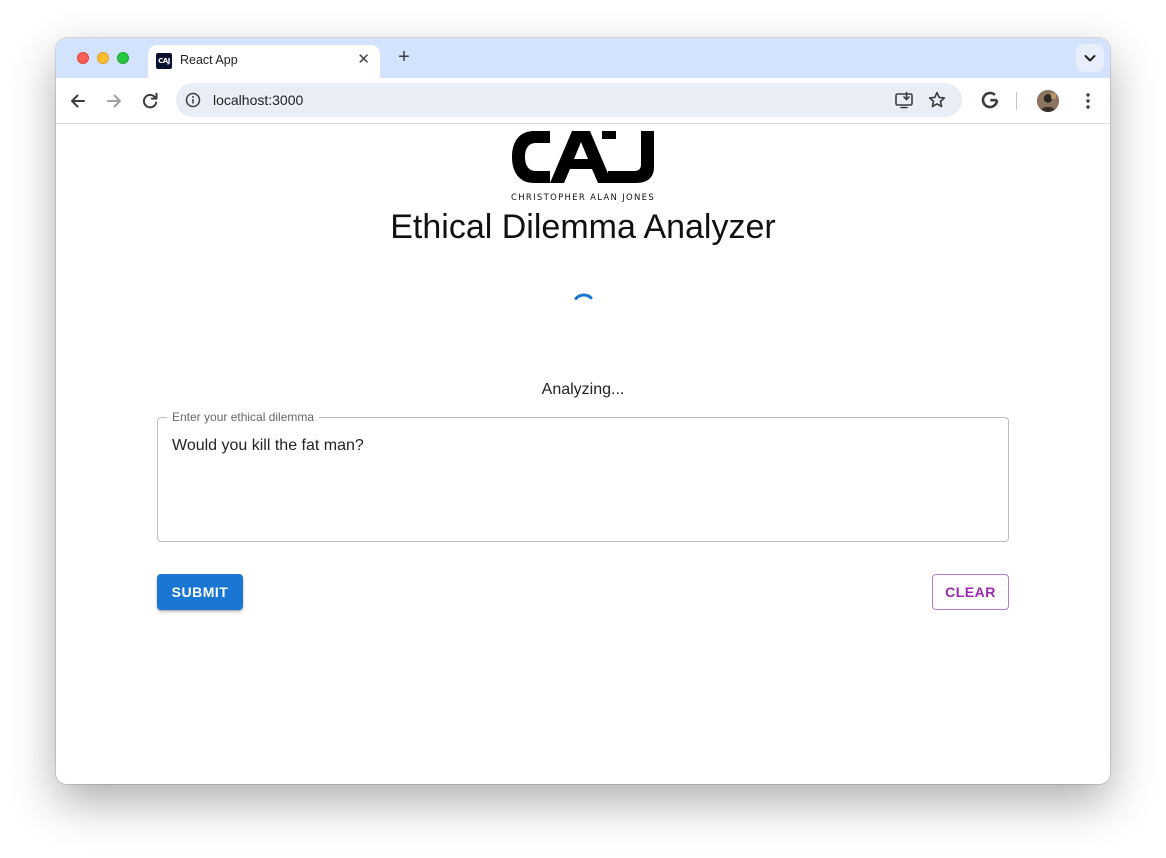  What do you see at coordinates (904, 100) in the screenshot?
I see `install-app-icon` at bounding box center [904, 100].